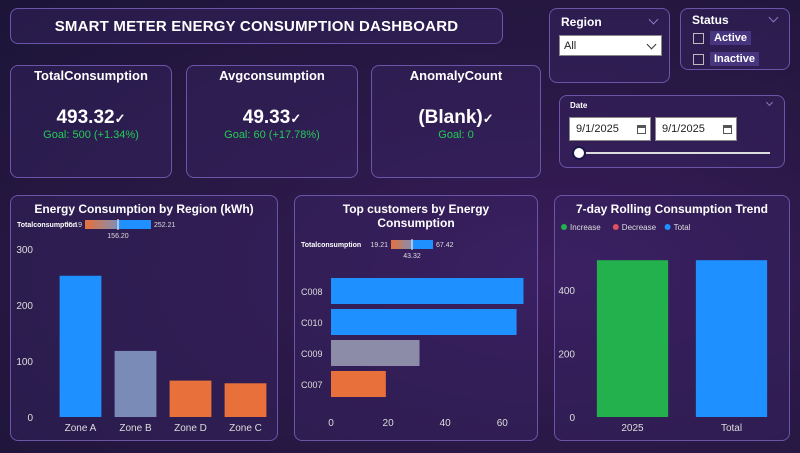  What do you see at coordinates (597, 129) in the screenshot?
I see `start-date-value: 9/1/2025` at bounding box center [597, 129].